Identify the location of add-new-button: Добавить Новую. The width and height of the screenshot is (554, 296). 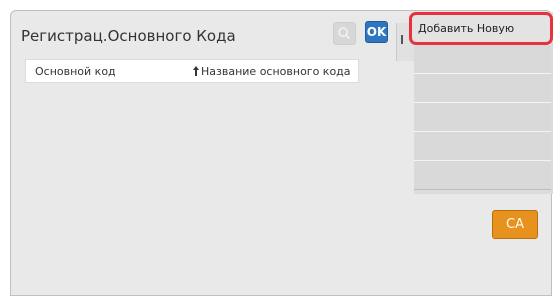
(481, 28).